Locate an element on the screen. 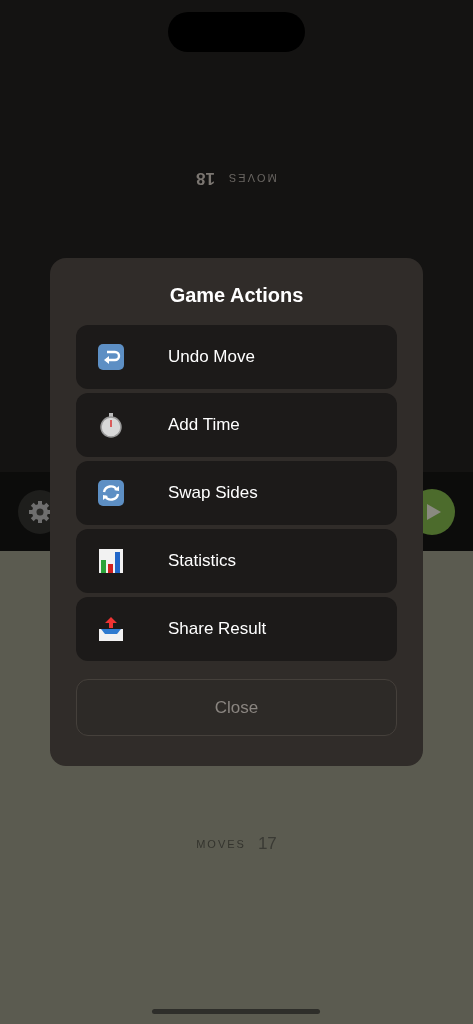  action-button: Add Time is located at coordinates (236, 425).